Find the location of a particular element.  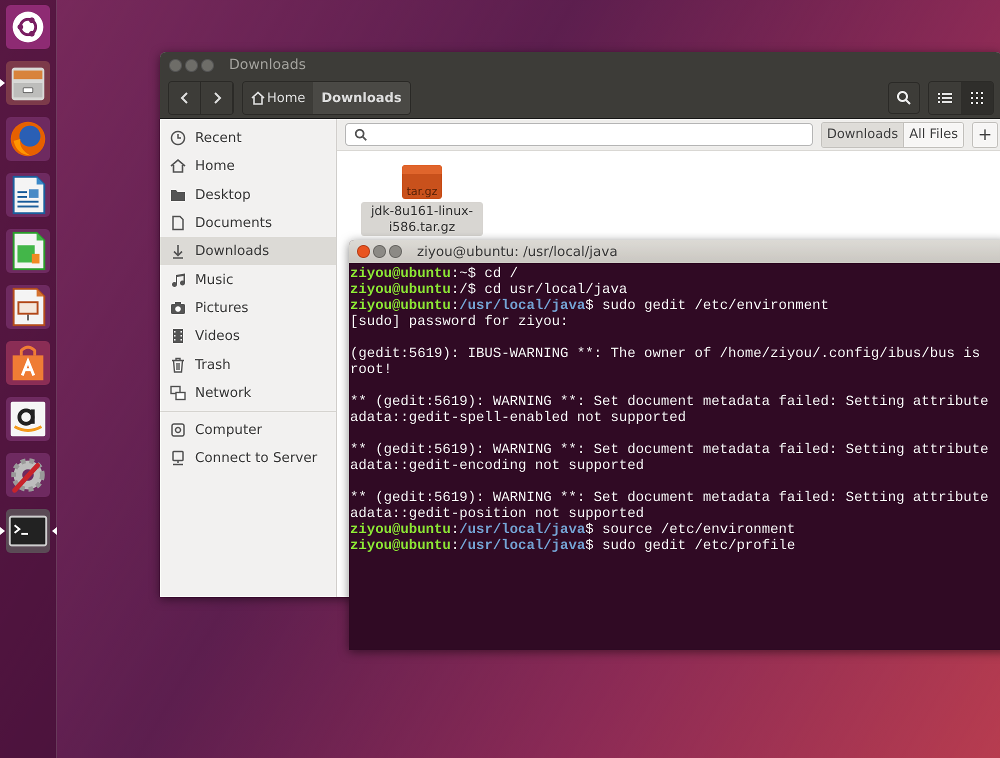

writer-launcher-icon is located at coordinates (28, 195).